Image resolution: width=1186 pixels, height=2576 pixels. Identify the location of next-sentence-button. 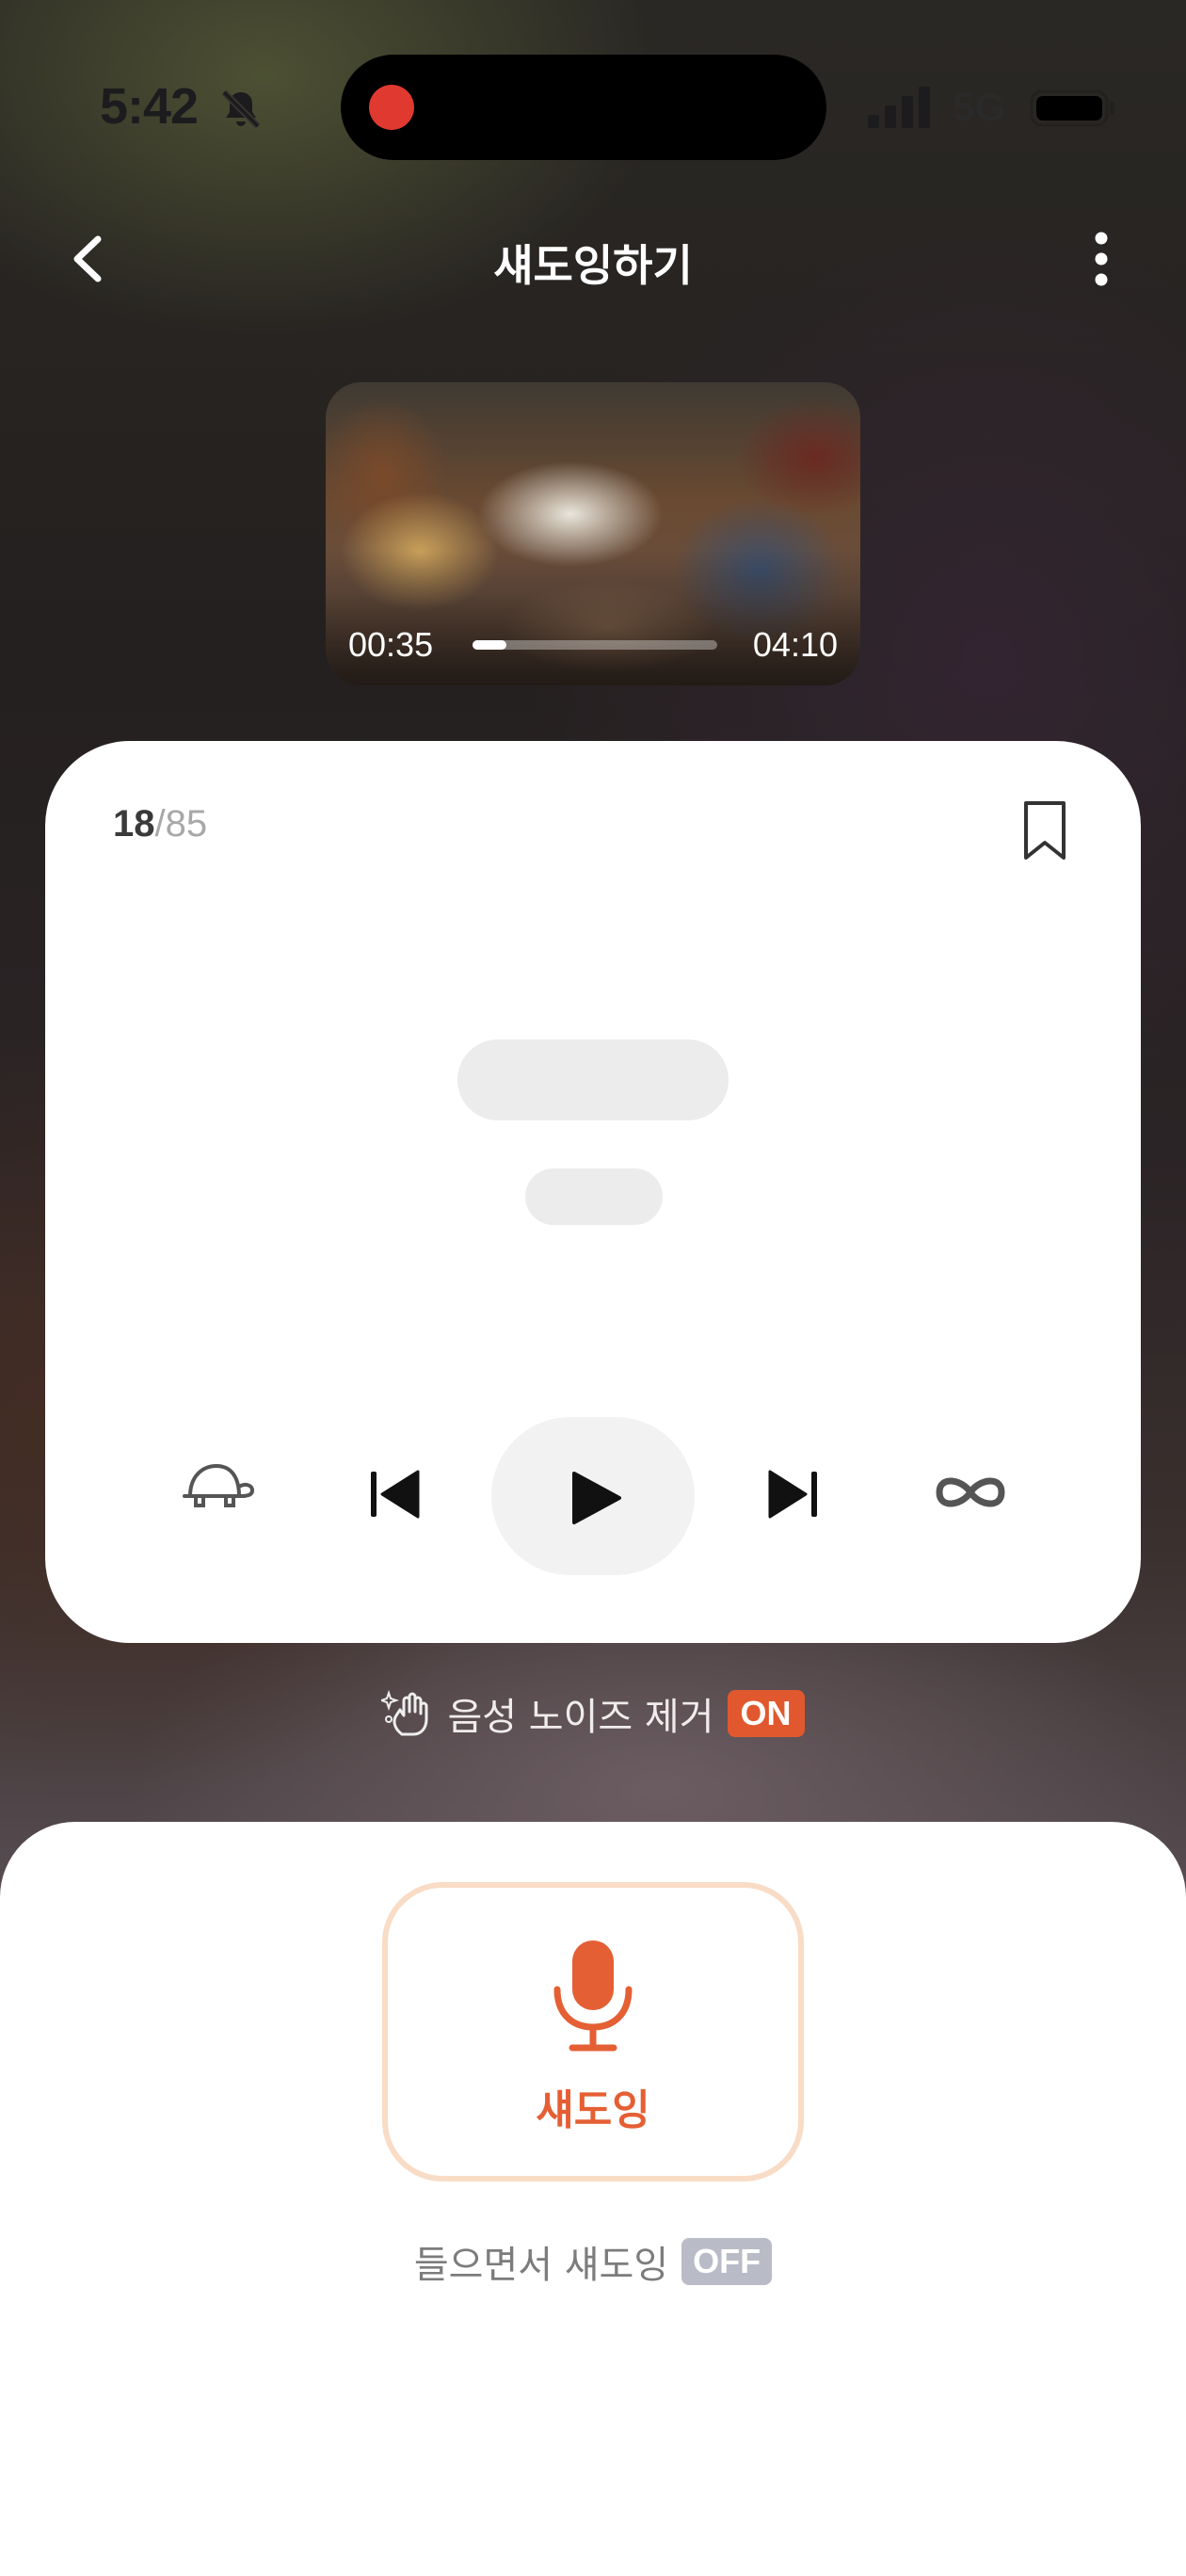
(792, 1494).